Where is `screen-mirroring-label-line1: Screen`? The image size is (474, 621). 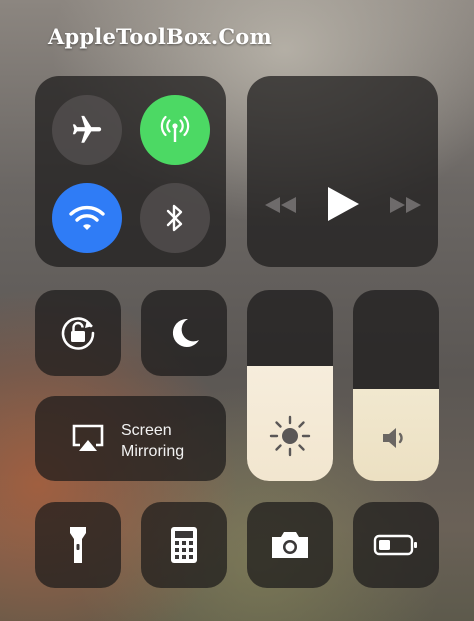 screen-mirroring-label-line1: Screen is located at coordinates (146, 430).